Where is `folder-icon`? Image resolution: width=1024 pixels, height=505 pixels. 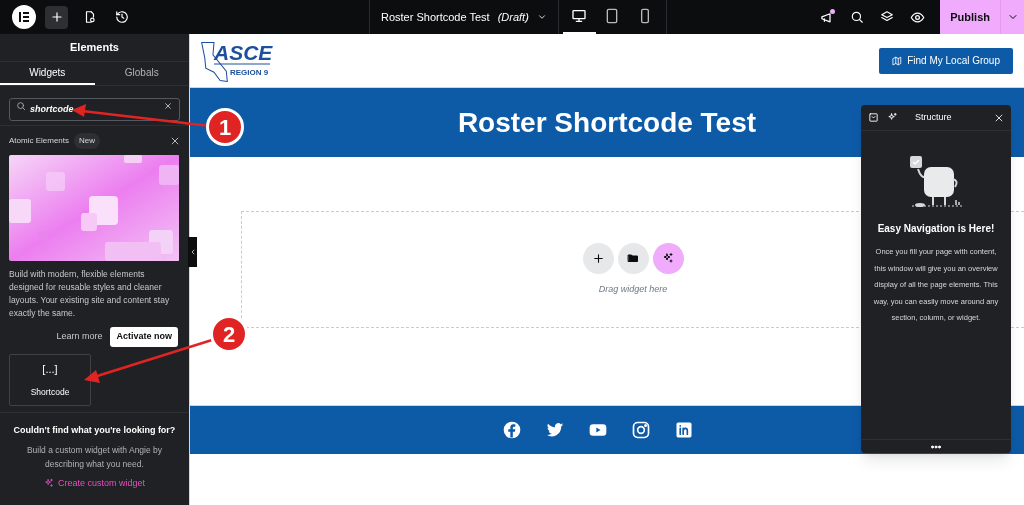
folder-icon is located at coordinates (633, 258).